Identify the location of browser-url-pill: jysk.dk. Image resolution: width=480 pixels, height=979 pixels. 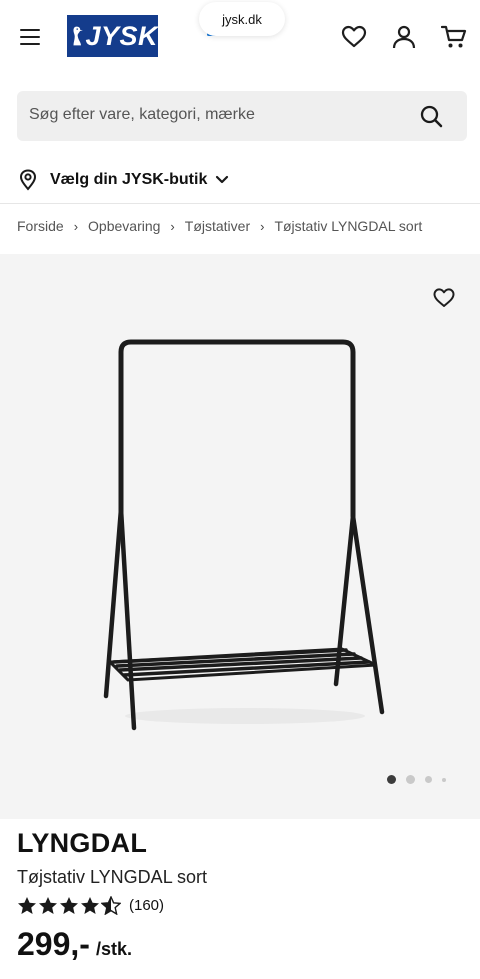
(242, 19).